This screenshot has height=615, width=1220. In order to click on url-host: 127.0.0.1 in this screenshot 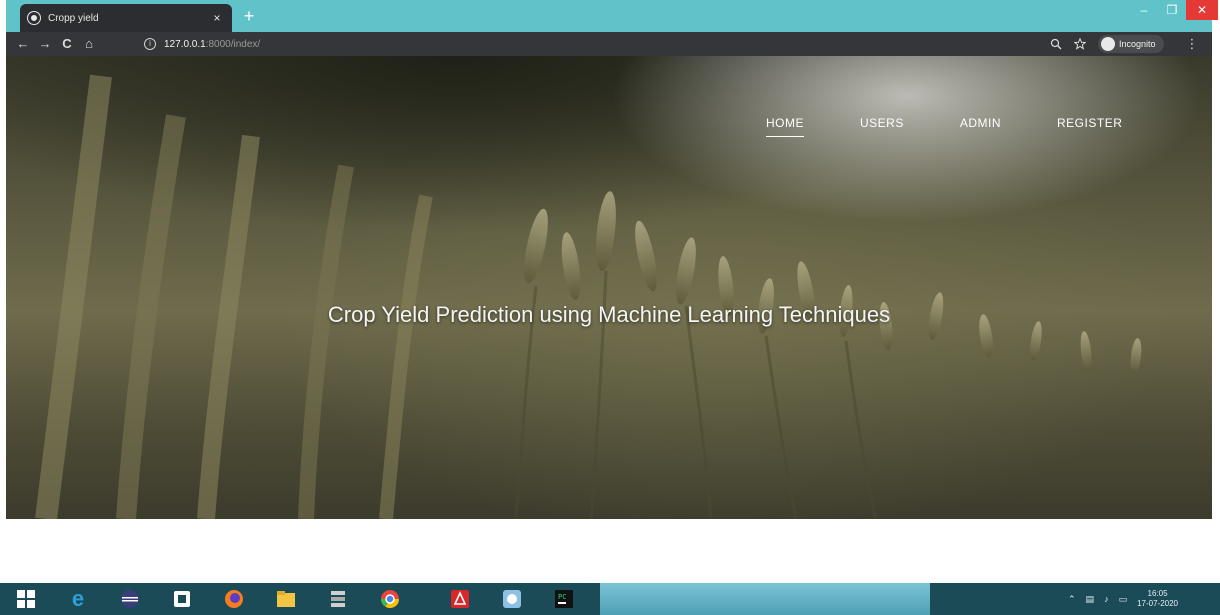, I will do `click(185, 44)`.